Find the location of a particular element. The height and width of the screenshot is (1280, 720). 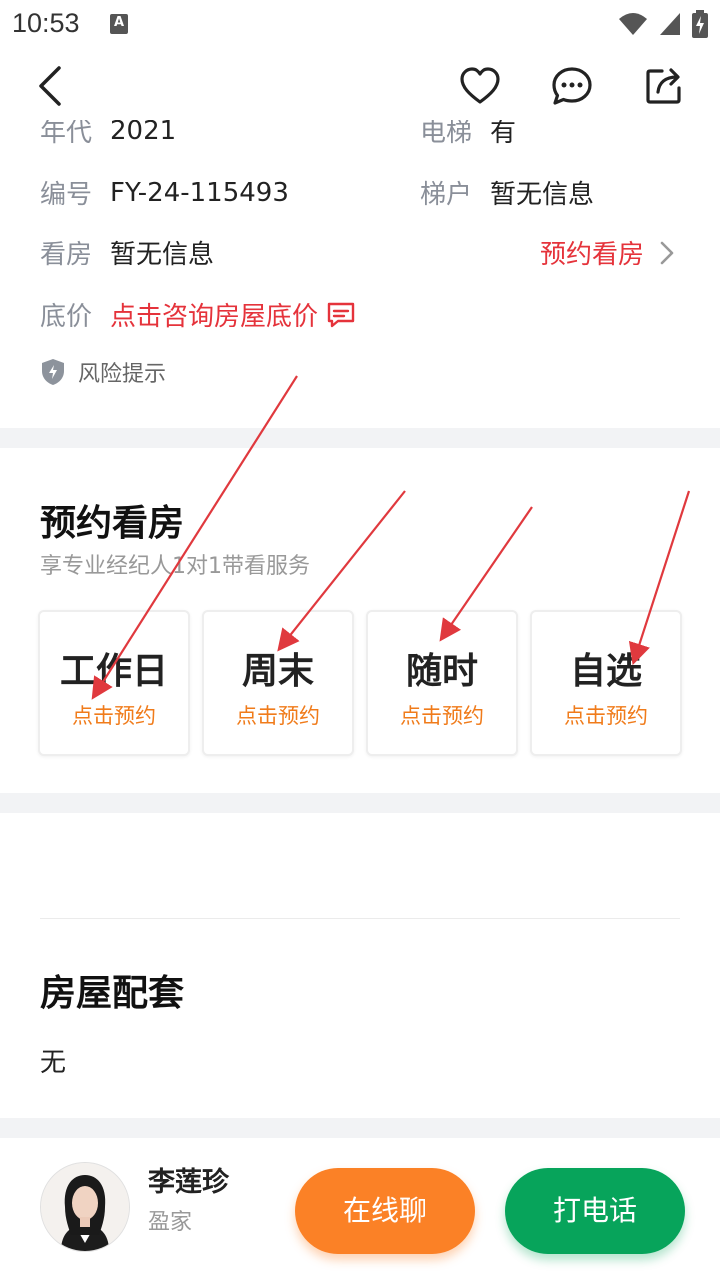

status-time: 10:53 is located at coordinates (46, 23).